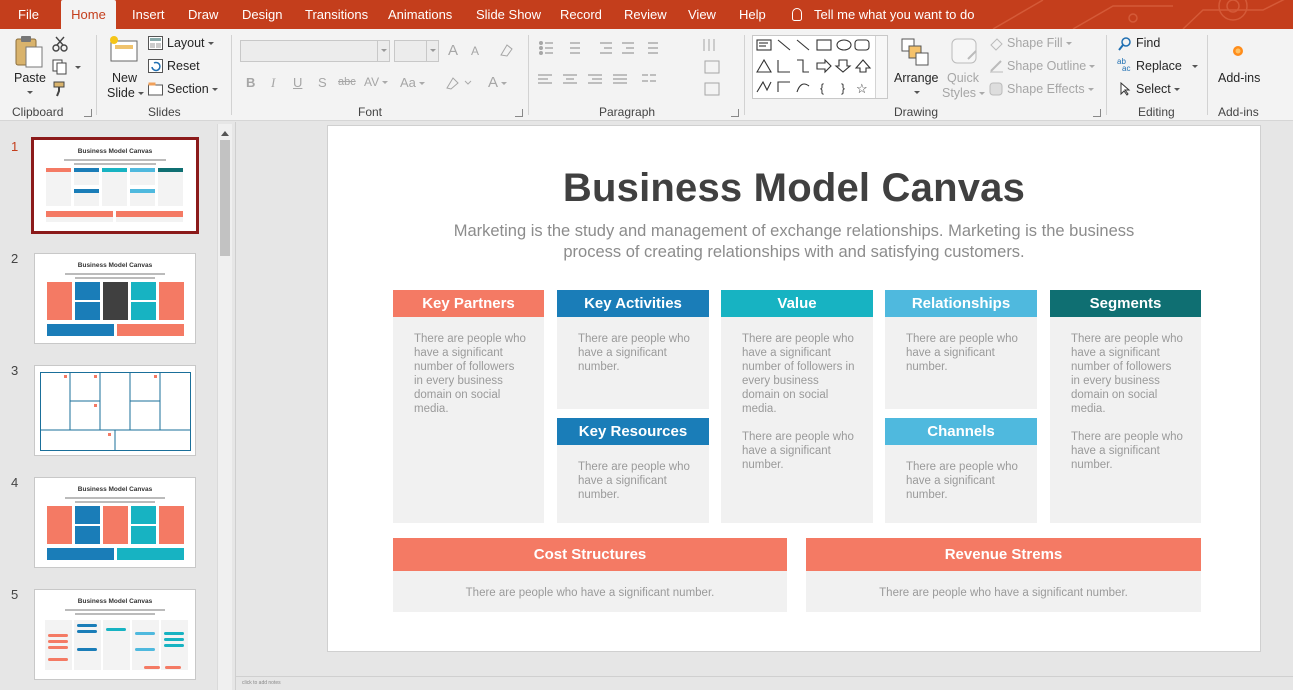 The image size is (1293, 690). What do you see at coordinates (315, 51) in the screenshot?
I see `font-family-combo` at bounding box center [315, 51].